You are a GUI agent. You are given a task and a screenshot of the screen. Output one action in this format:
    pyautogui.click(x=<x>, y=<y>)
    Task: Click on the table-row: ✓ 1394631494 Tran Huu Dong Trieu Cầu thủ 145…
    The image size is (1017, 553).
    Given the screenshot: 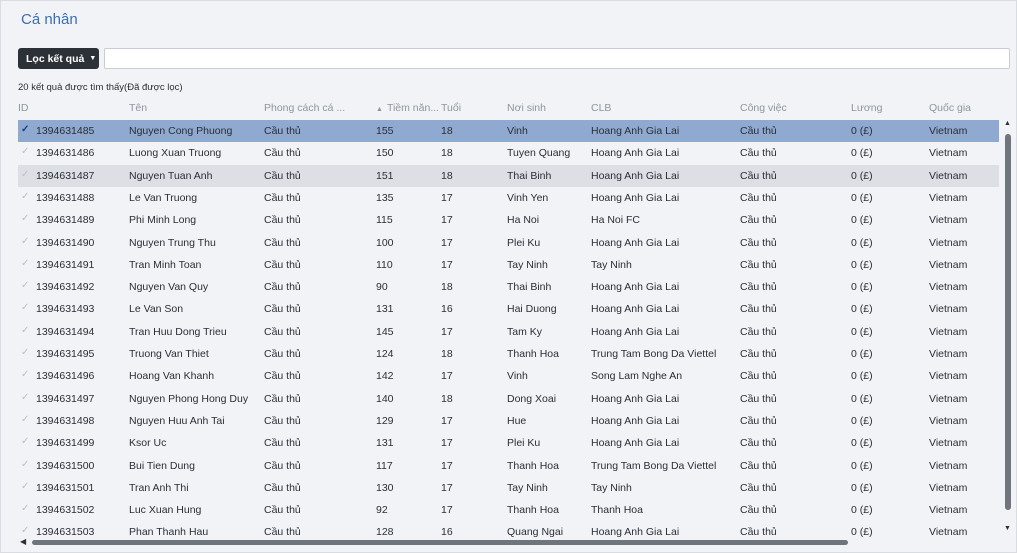 What is the action you would take?
    pyautogui.click(x=508, y=332)
    